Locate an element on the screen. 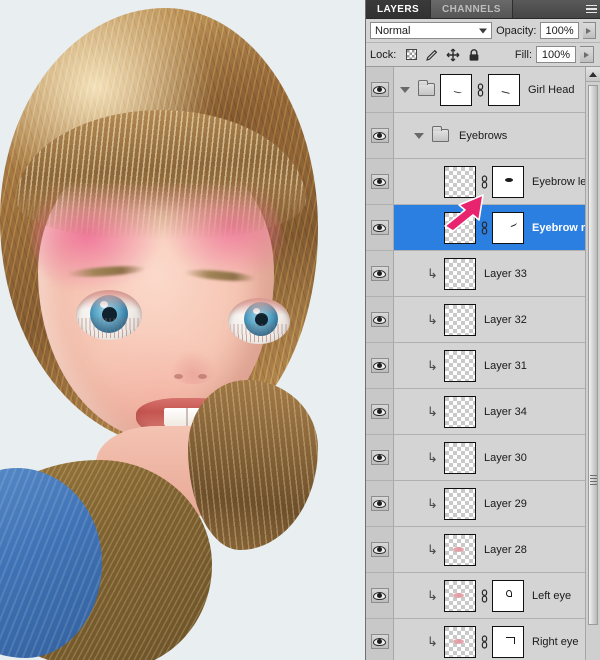 This screenshot has width=600, height=660. checker-swatch is located at coordinates (411, 54).